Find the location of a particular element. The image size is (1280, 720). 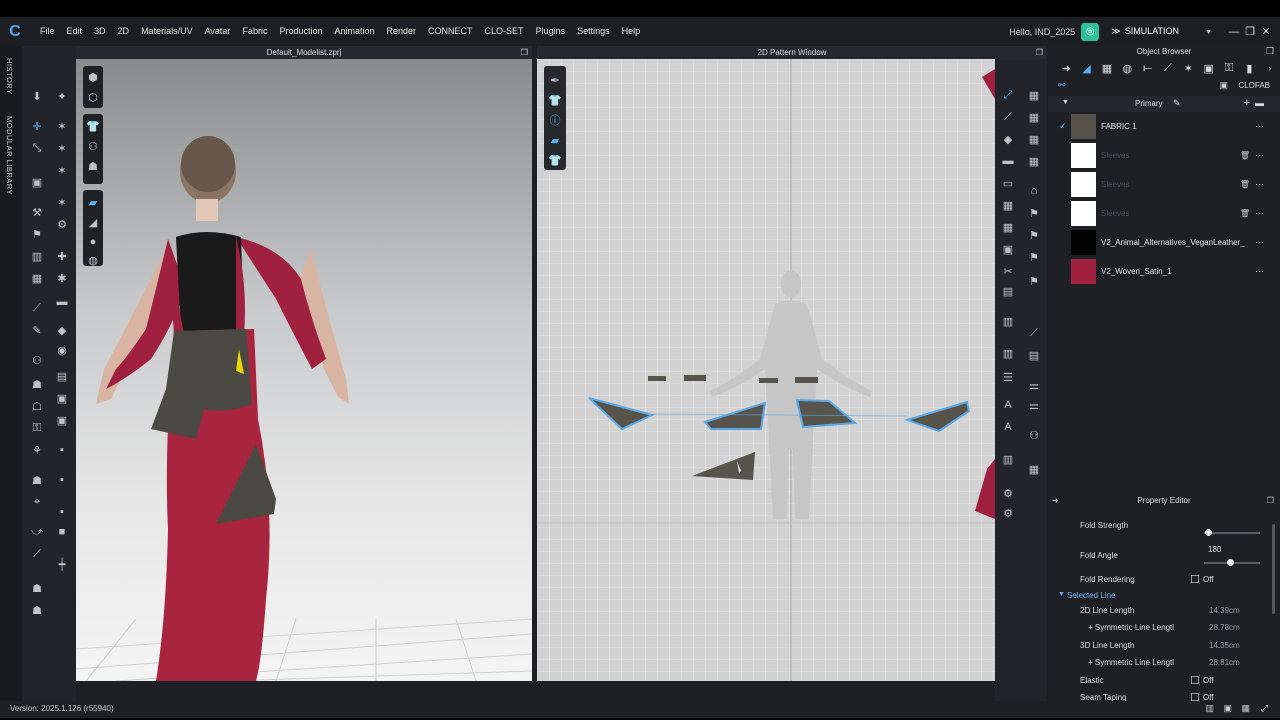

menu-render: Render is located at coordinates (402, 31).